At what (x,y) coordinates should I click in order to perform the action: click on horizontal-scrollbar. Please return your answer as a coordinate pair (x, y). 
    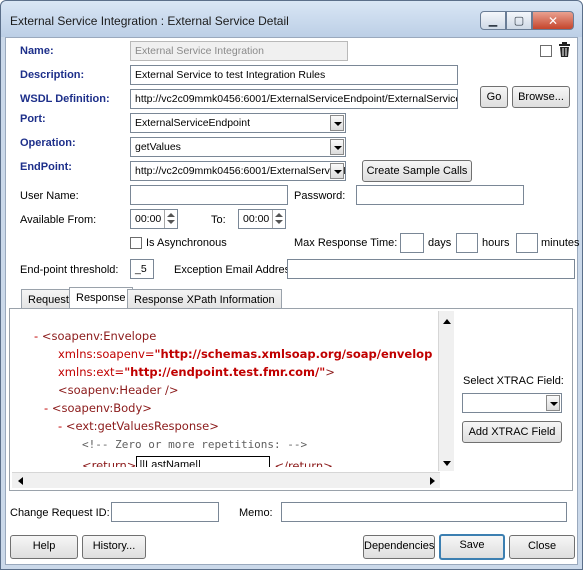
    Looking at the image, I should click on (226, 480).